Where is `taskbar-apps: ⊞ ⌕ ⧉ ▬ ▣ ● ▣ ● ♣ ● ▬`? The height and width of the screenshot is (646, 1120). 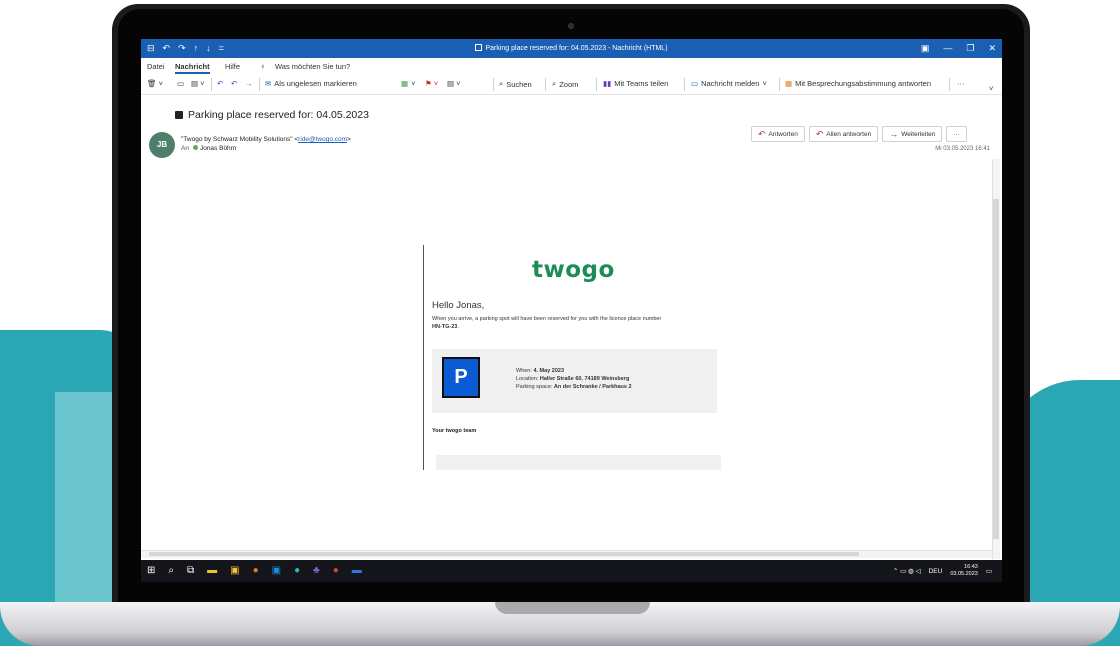
taskbar-apps: ⊞ ⌕ ⧉ ▬ ▣ ● ▣ ● ♣ ● ▬ is located at coordinates (254, 571).